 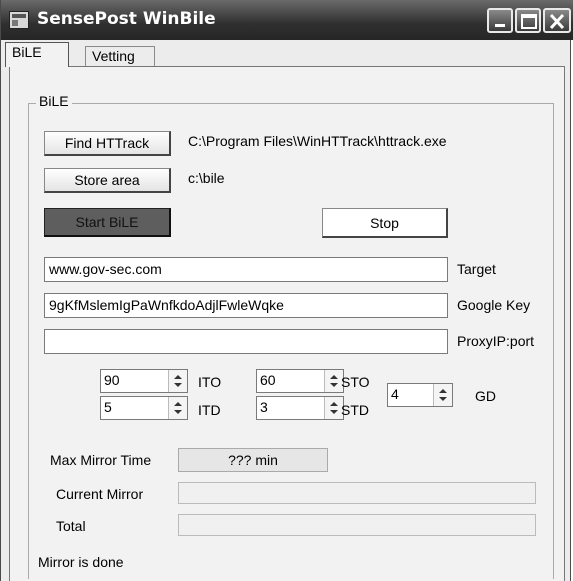 I want to click on close-button, so click(x=557, y=20).